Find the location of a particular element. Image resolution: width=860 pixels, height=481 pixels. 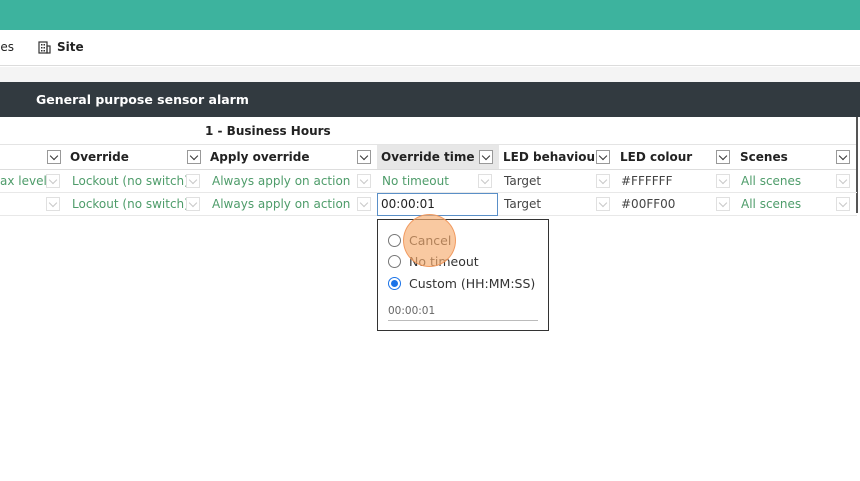

column-header-label: Override time is located at coordinates (428, 157).